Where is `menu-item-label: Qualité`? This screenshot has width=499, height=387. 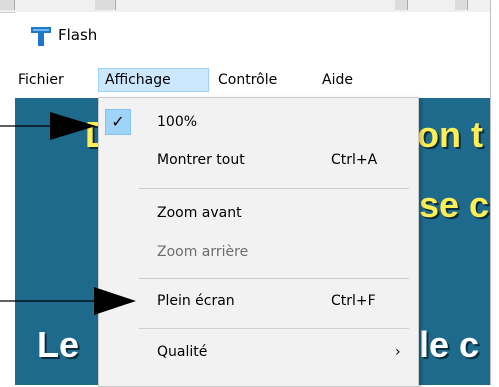
menu-item-label: Qualité is located at coordinates (182, 352).